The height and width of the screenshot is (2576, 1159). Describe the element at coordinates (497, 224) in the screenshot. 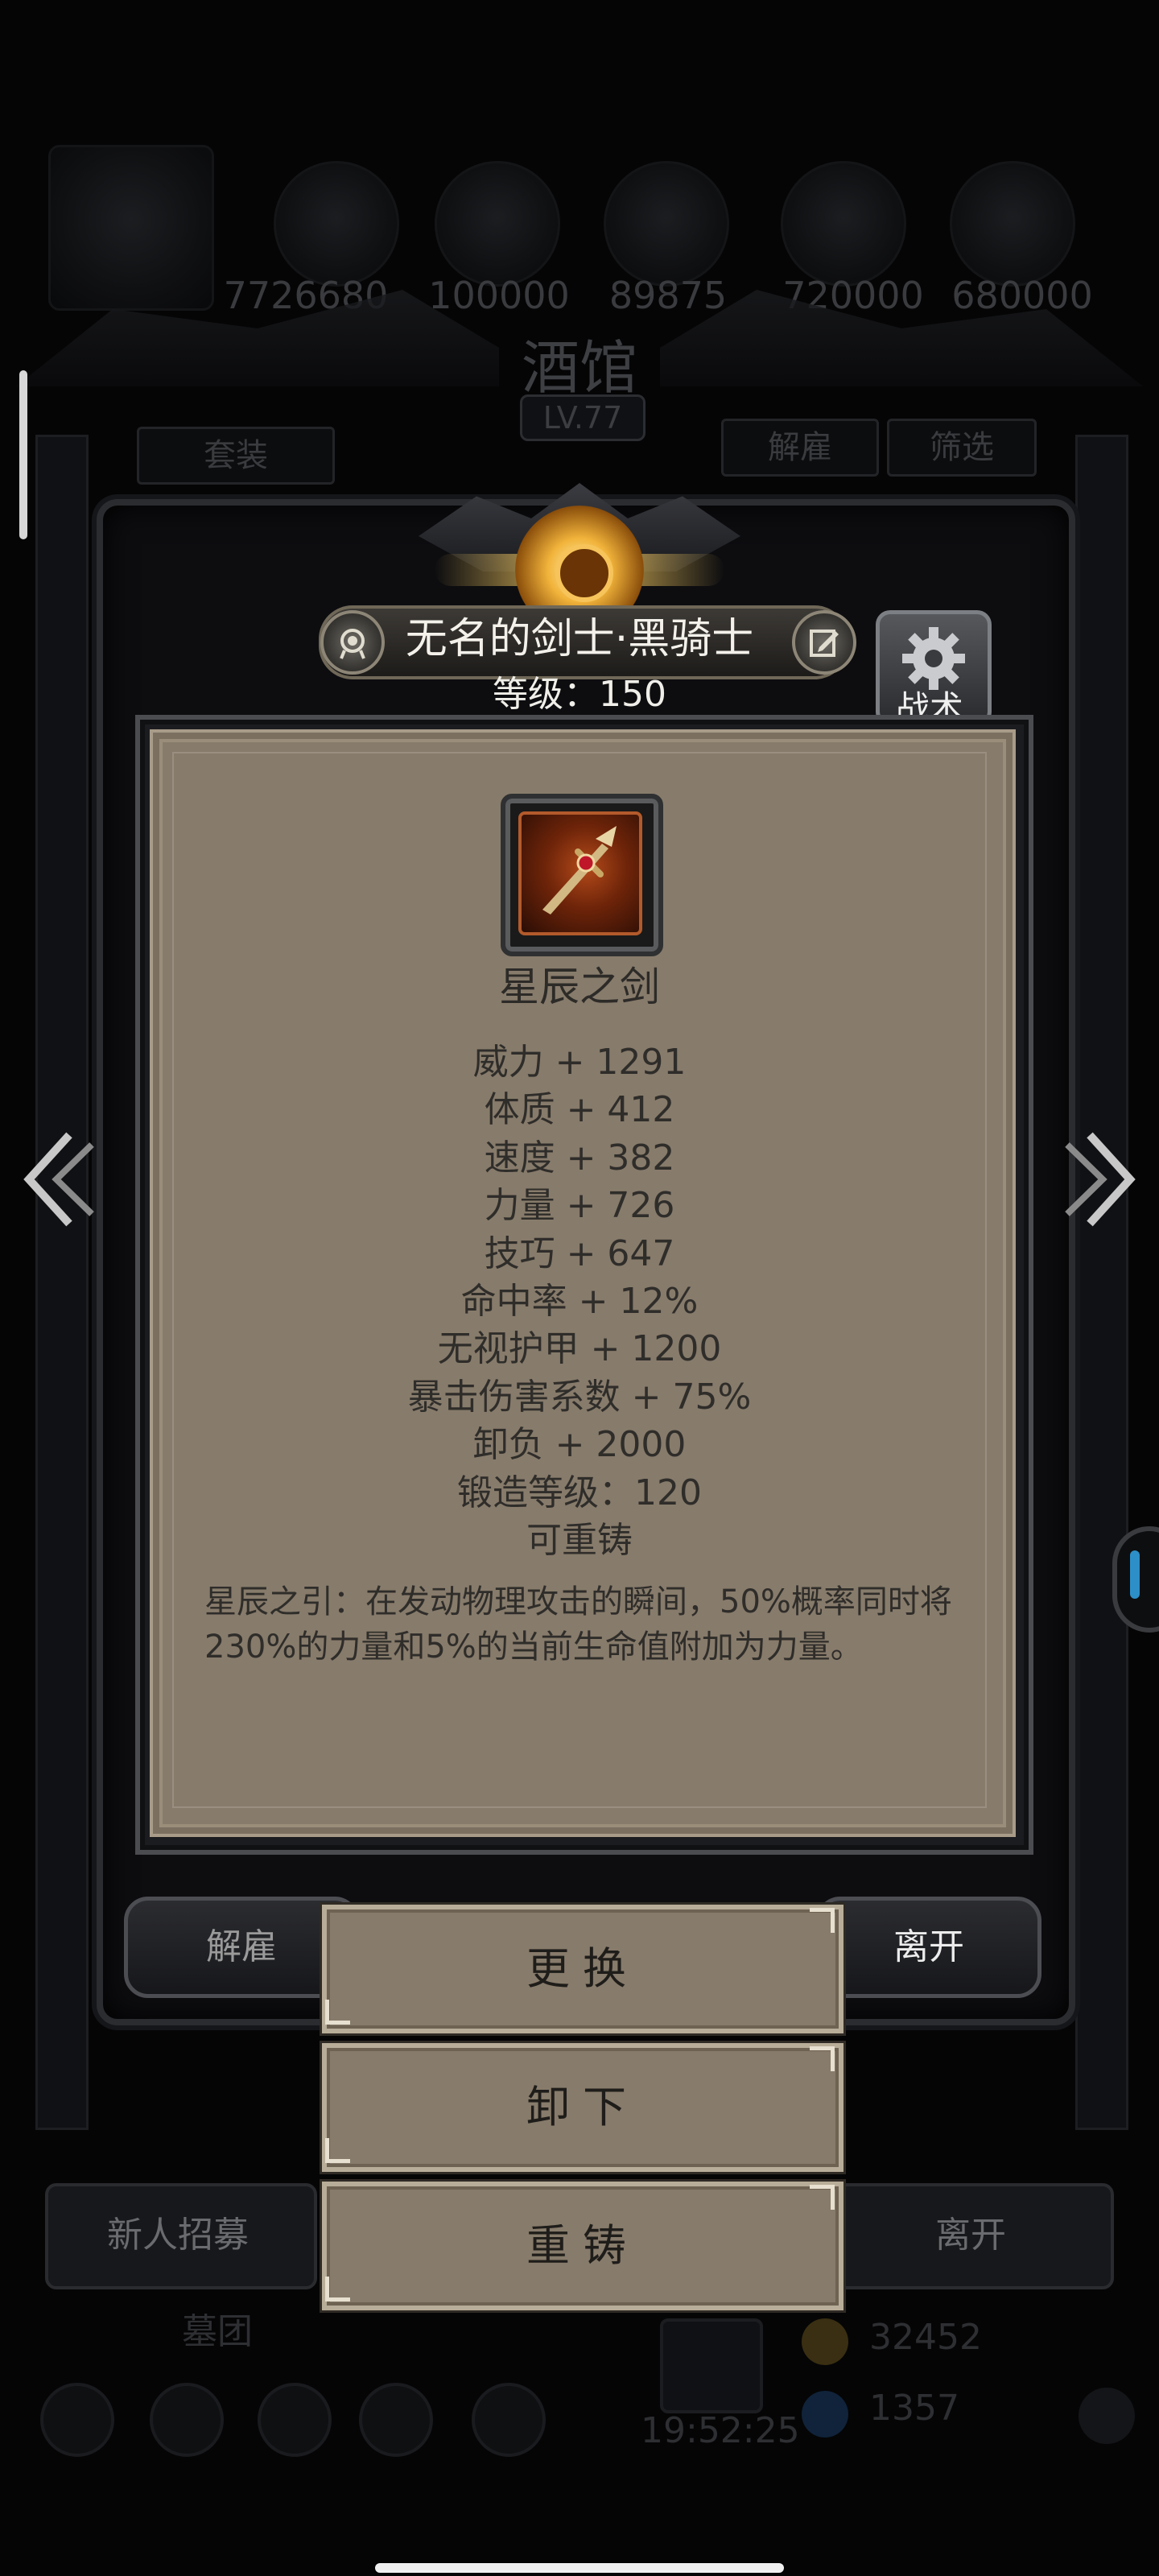

I see `food-resource-icon` at that location.